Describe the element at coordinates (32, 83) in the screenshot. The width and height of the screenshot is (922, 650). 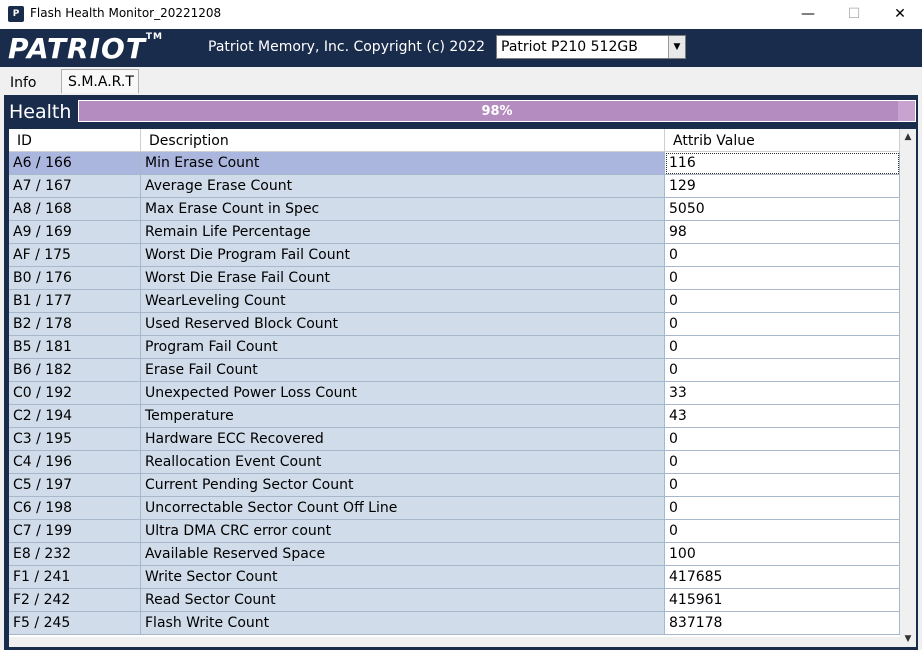
I see `tab-info: Info` at that location.